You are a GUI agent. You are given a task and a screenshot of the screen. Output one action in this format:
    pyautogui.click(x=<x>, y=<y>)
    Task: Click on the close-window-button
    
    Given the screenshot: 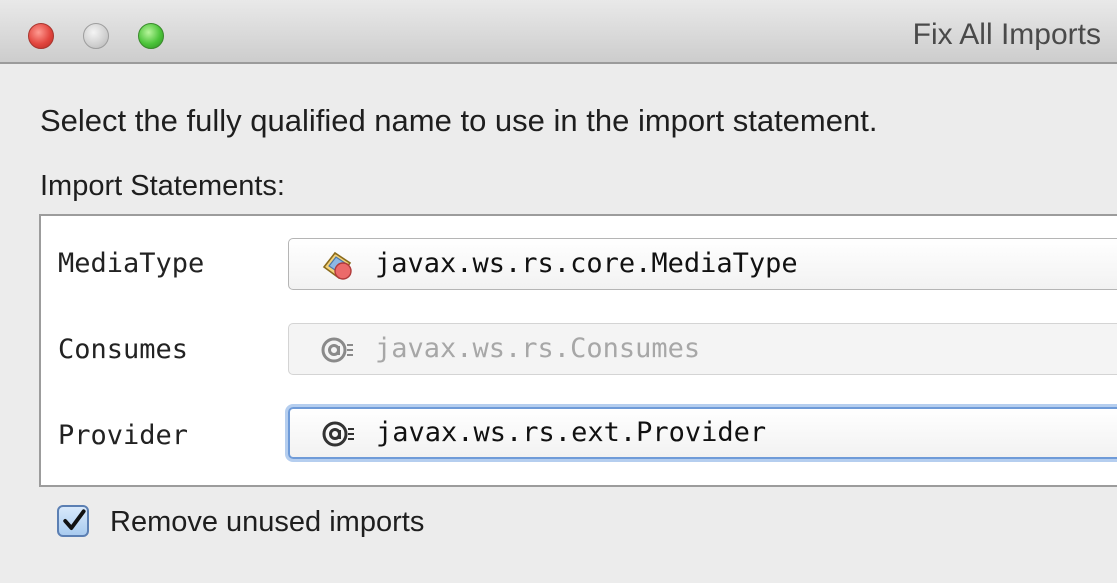 What is the action you would take?
    pyautogui.click(x=41, y=36)
    